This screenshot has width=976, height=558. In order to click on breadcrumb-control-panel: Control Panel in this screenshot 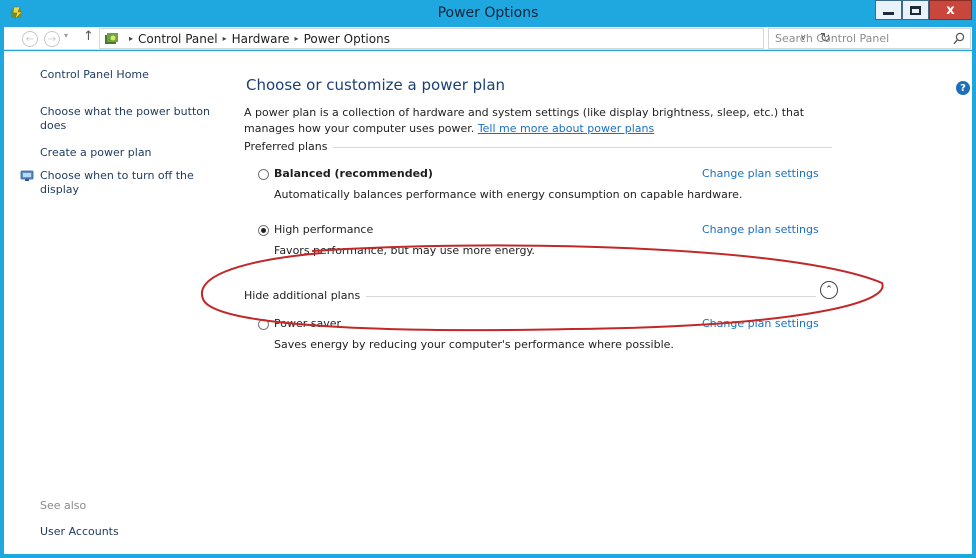, I will do `click(178, 39)`.